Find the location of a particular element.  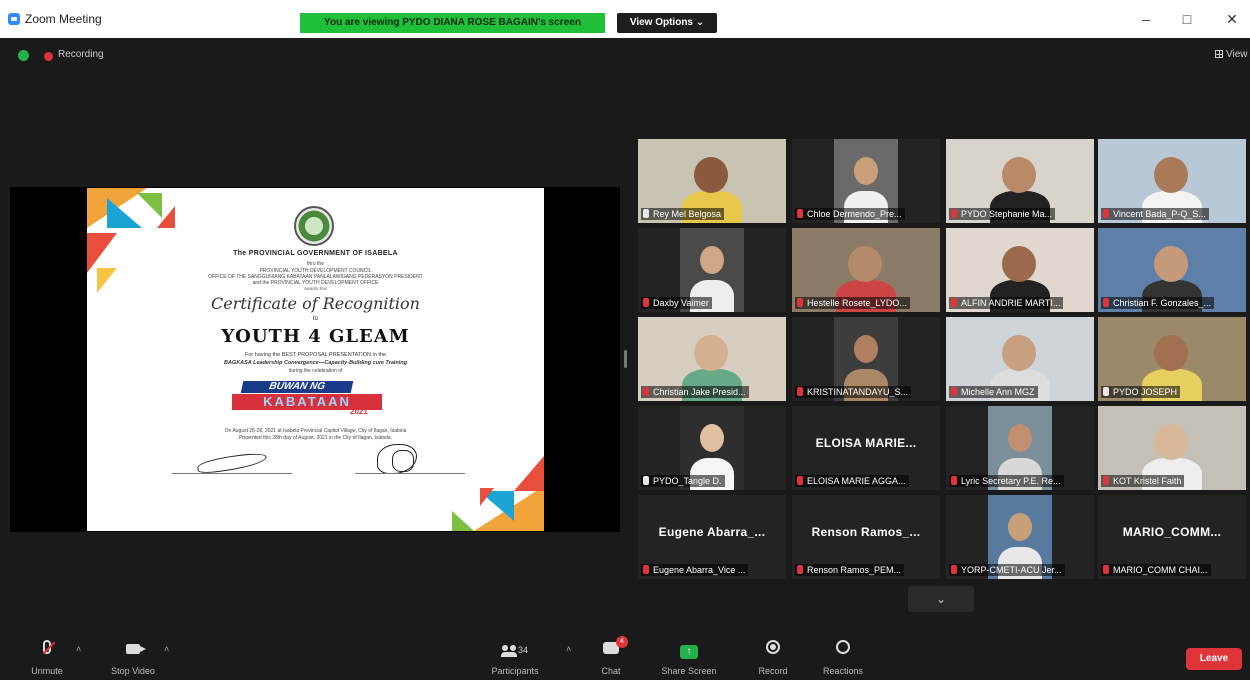

cert-awards: awards this is located at coordinates (315, 288).